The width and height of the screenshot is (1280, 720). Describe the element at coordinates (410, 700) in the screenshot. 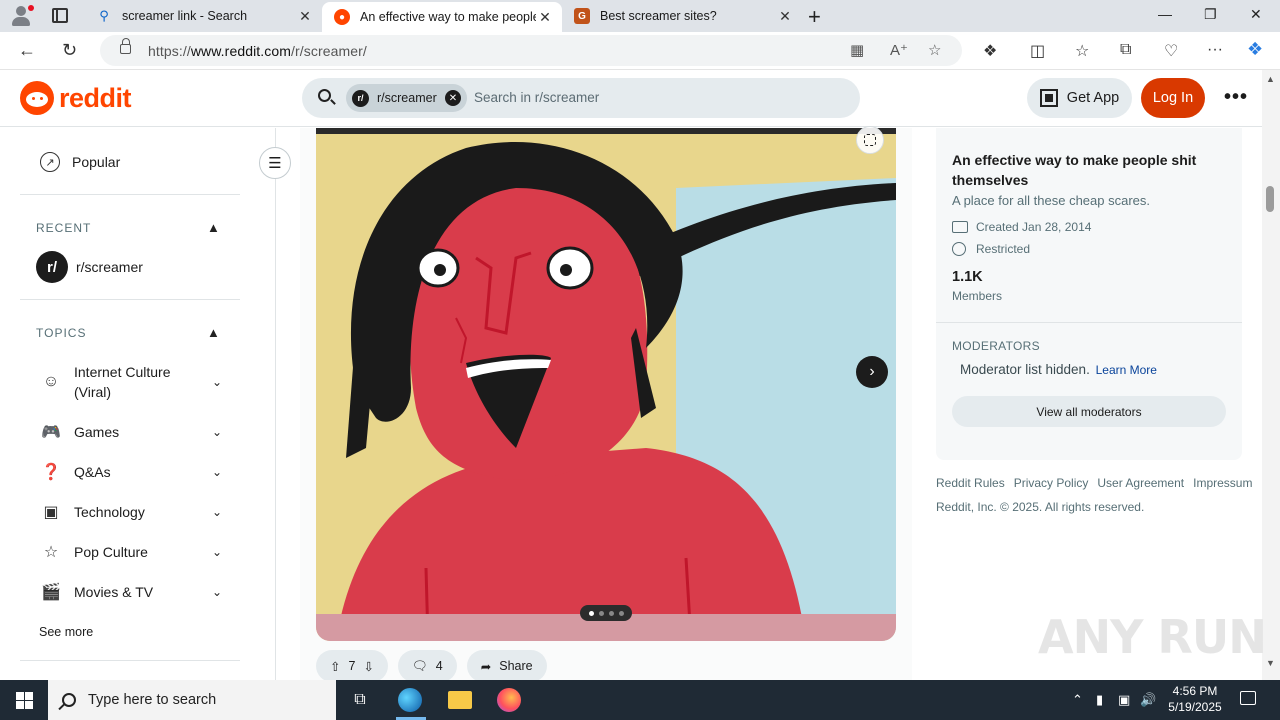

I see `edge-browser-icon` at that location.